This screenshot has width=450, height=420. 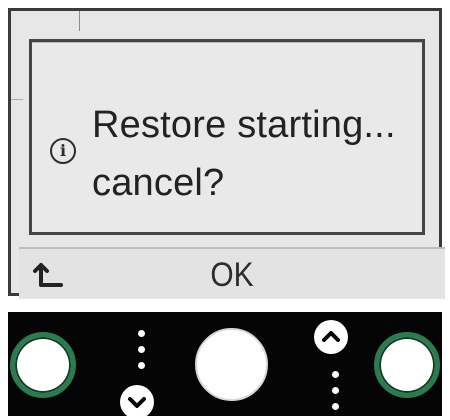 I want to click on down-arrow-button, so click(x=137, y=402).